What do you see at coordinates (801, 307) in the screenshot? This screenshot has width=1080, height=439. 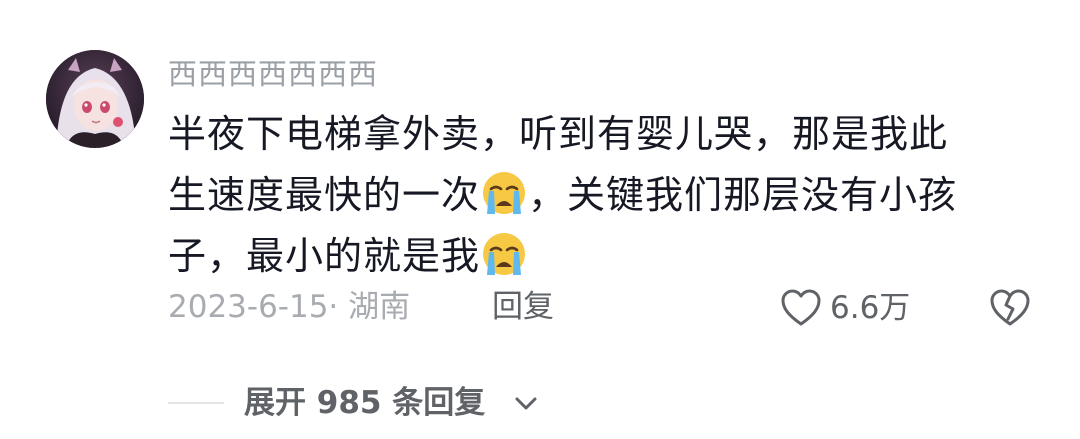 I see `heart-outline-icon` at bounding box center [801, 307].